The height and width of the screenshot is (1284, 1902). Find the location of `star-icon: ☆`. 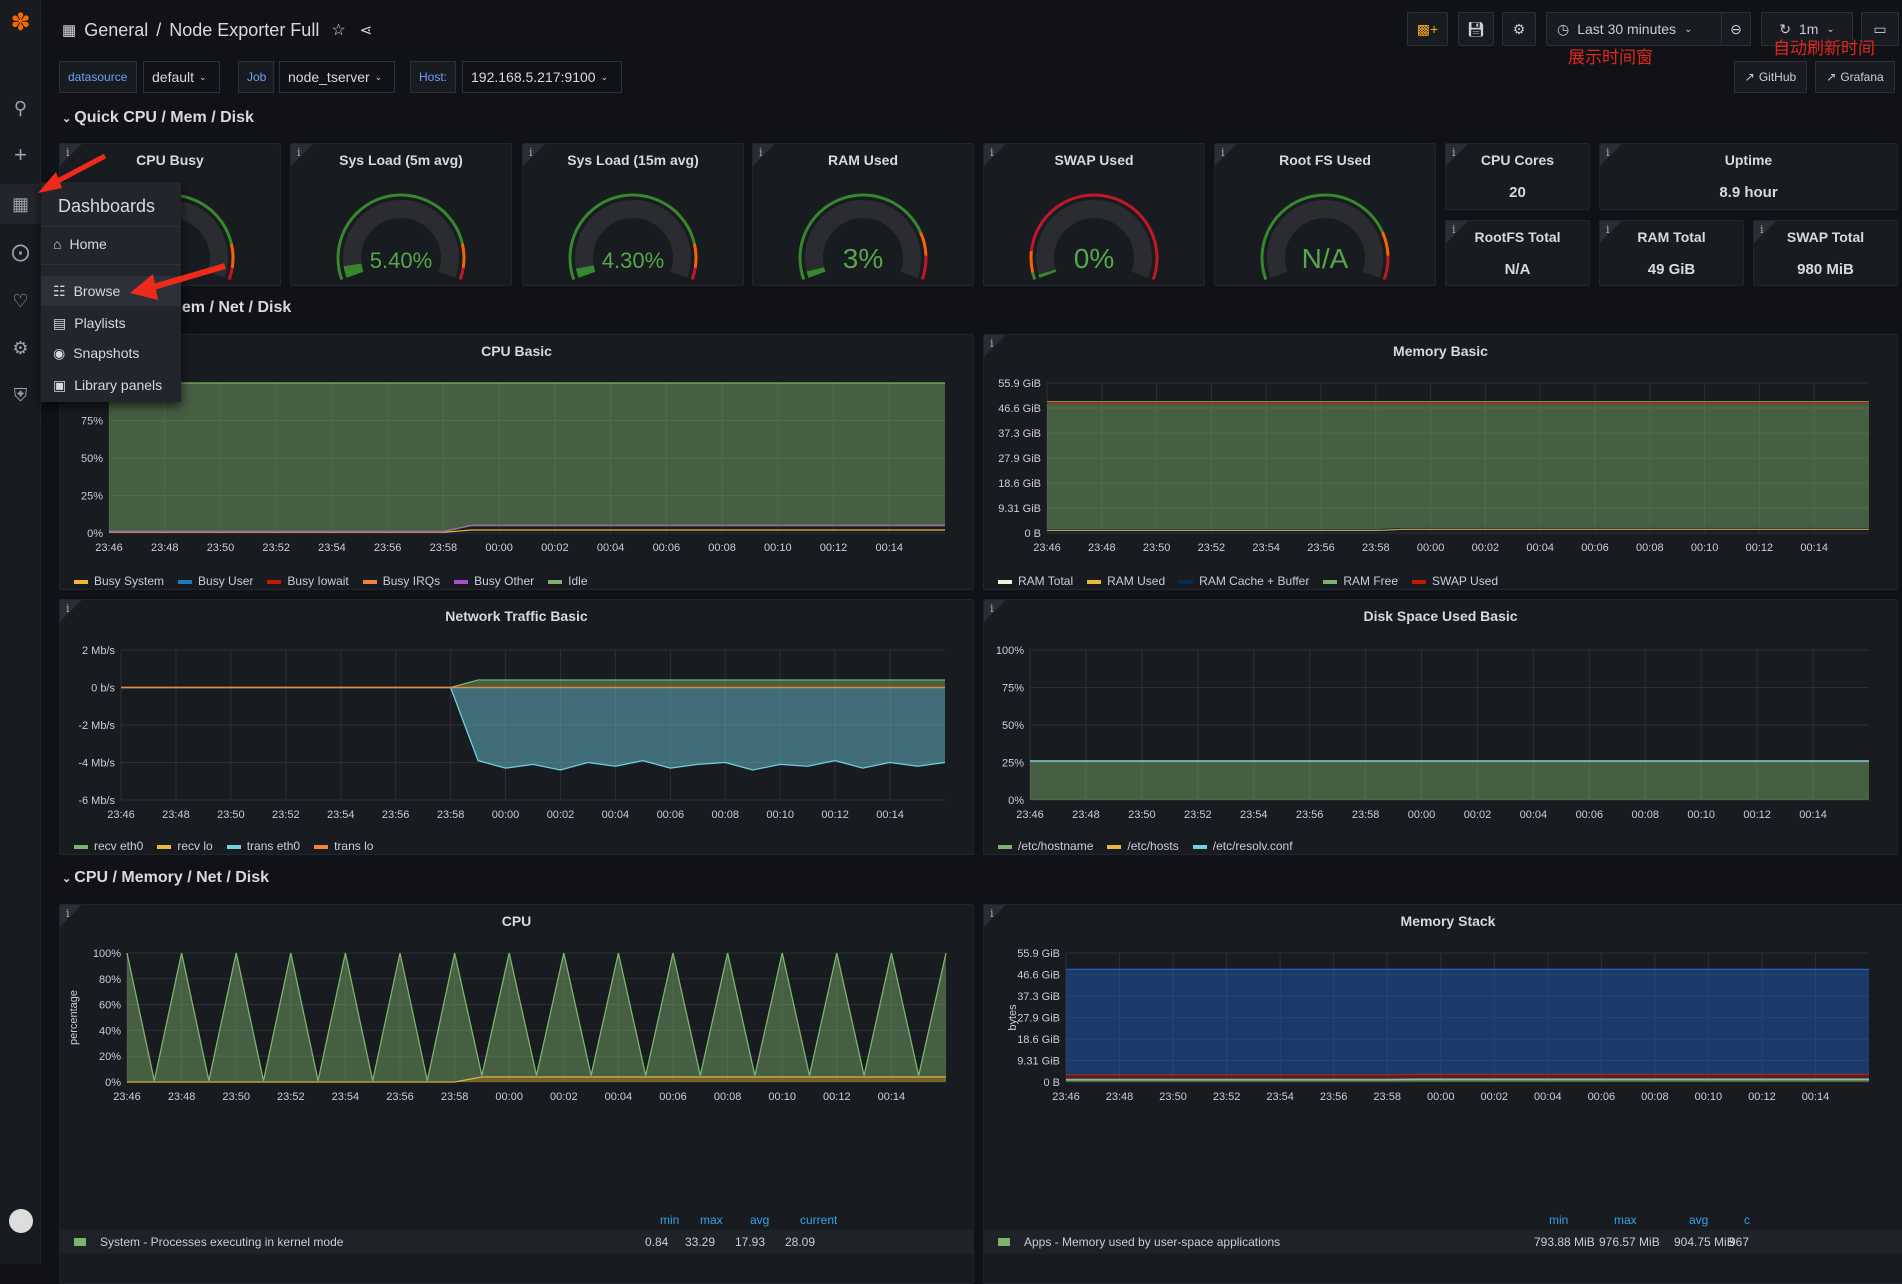

star-icon: ☆ is located at coordinates (338, 30).